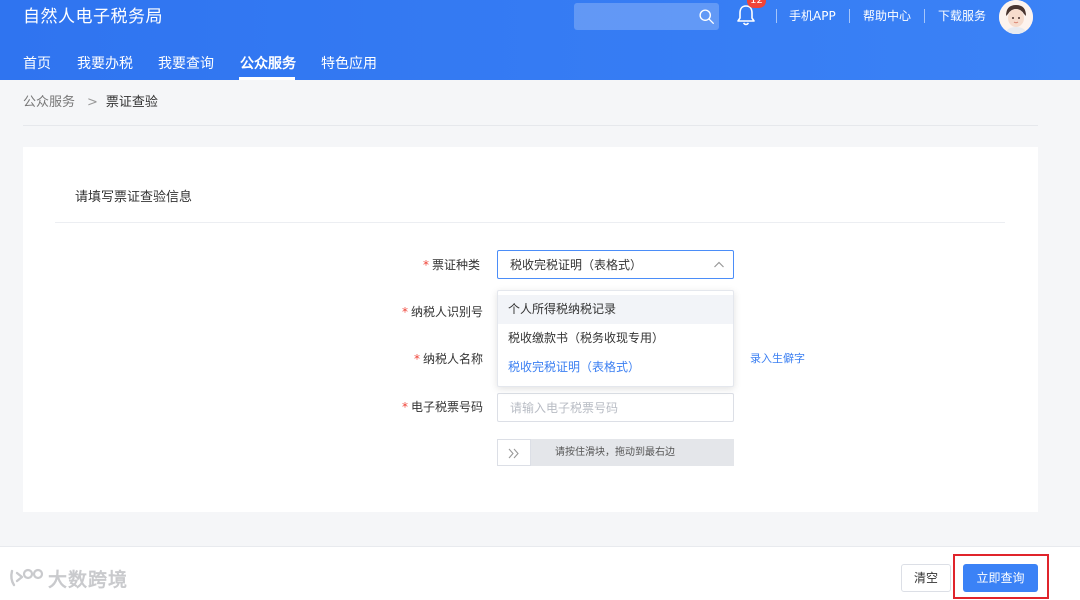 This screenshot has height=600, width=1080. Describe the element at coordinates (706, 16) in the screenshot. I see `search-icon` at that location.